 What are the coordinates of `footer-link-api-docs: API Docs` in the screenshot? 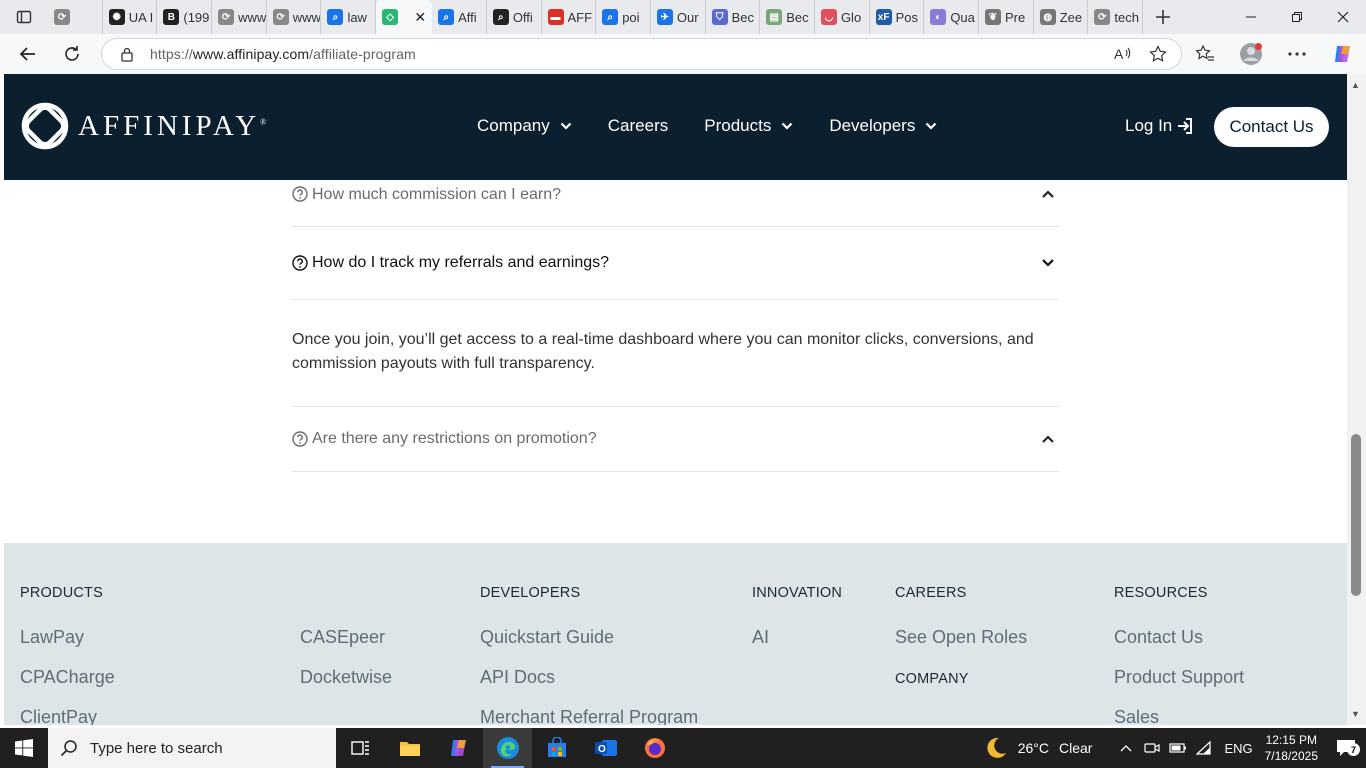 It's located at (589, 677).